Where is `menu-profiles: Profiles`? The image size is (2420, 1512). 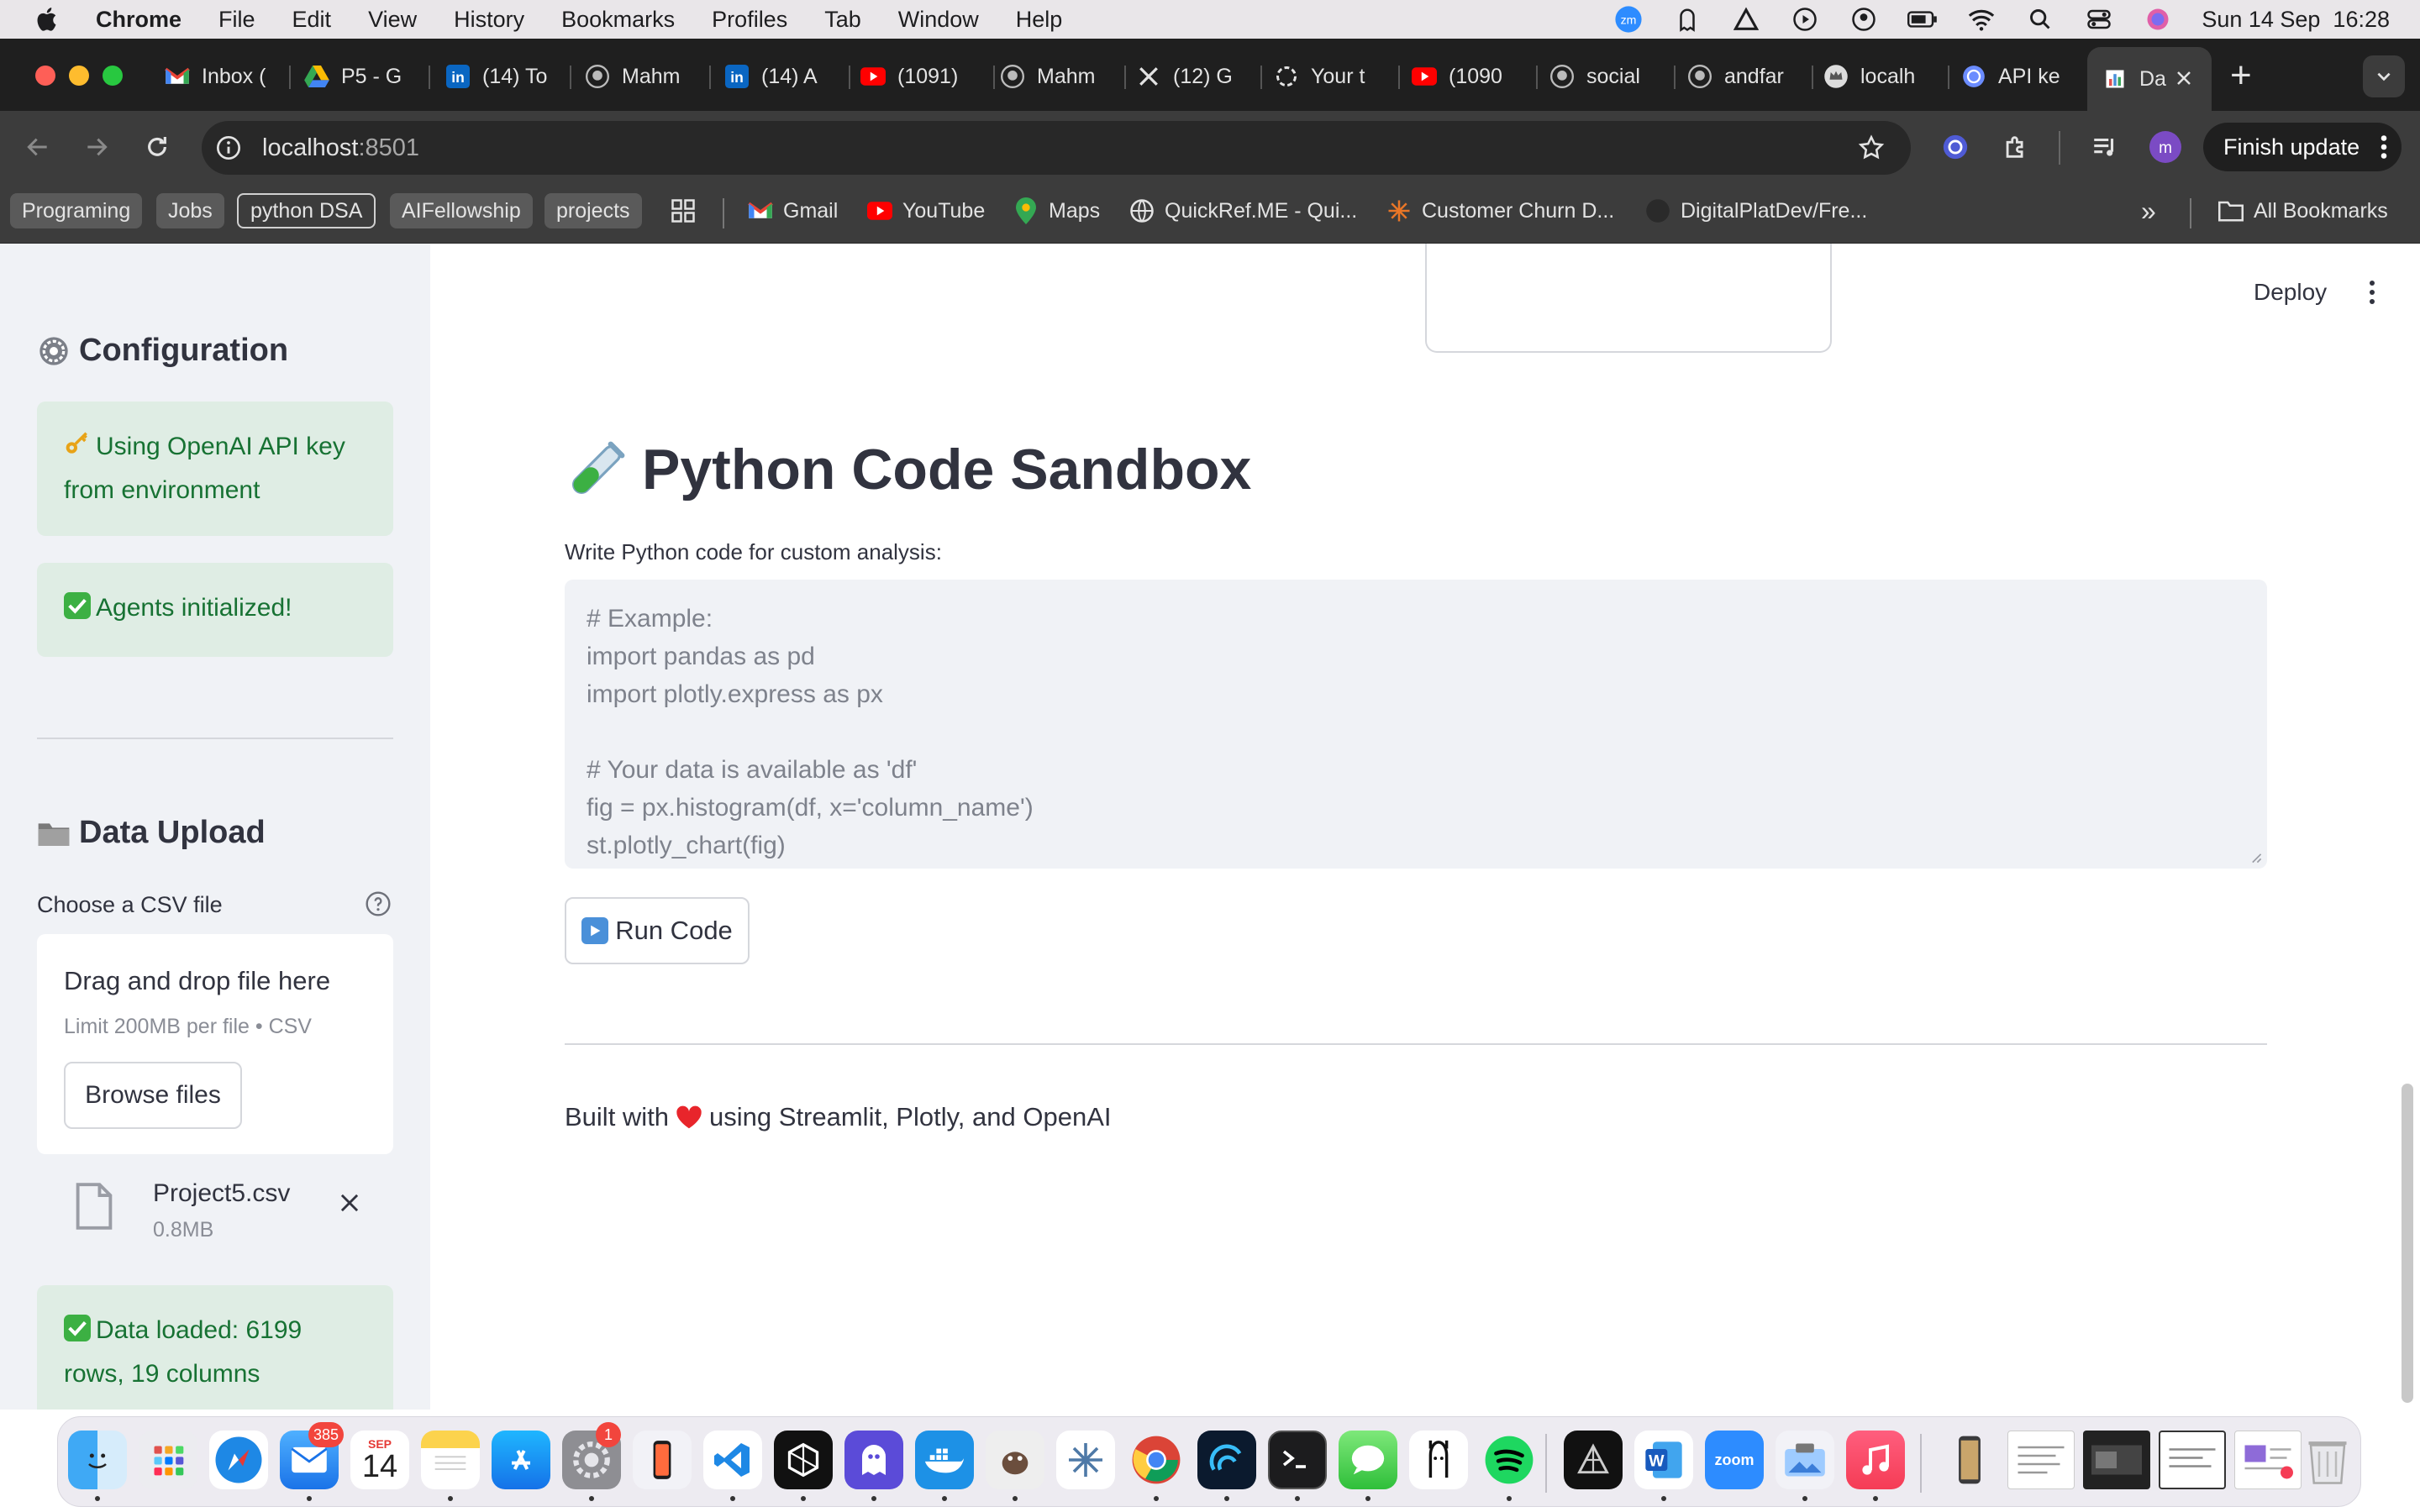
menu-profiles: Profiles is located at coordinates (749, 20).